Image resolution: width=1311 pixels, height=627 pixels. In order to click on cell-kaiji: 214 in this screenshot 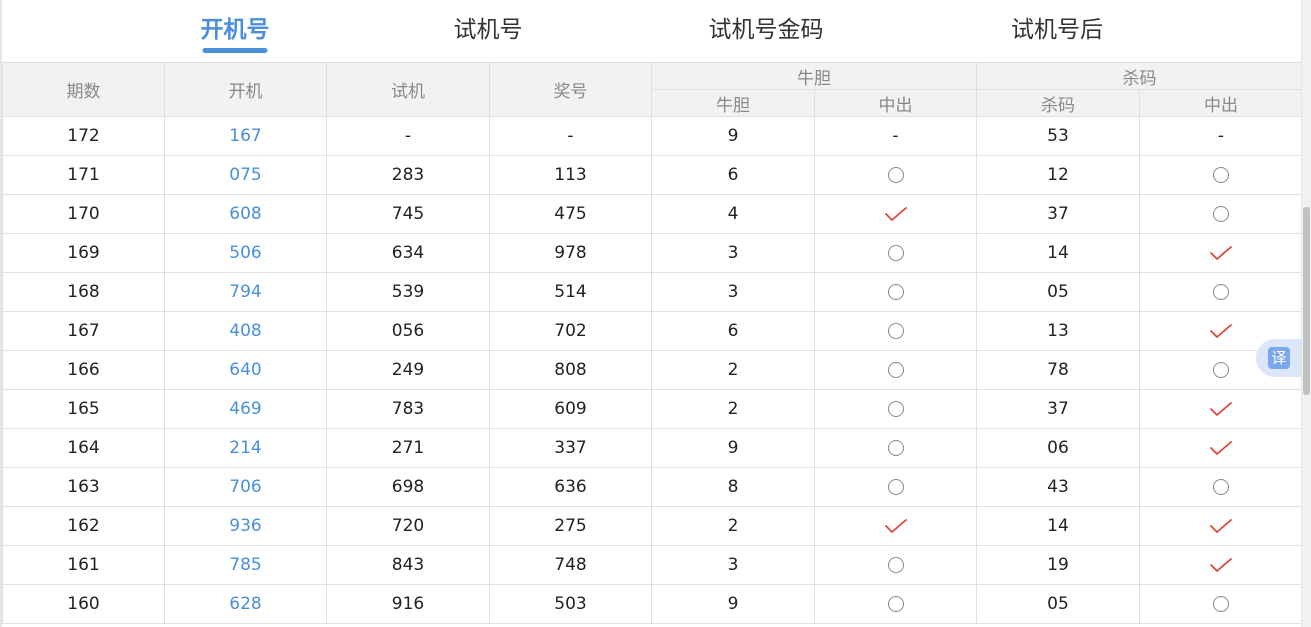, I will do `click(245, 448)`.